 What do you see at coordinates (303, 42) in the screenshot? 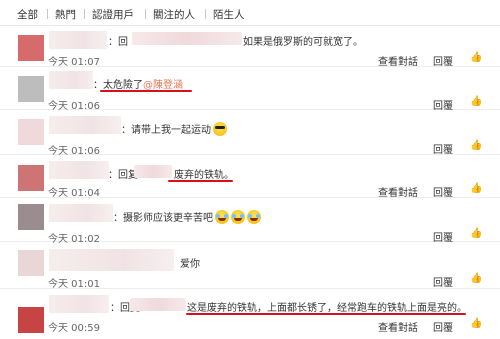
I see `comment-text: 如果是俄罗斯的可就宽了。` at bounding box center [303, 42].